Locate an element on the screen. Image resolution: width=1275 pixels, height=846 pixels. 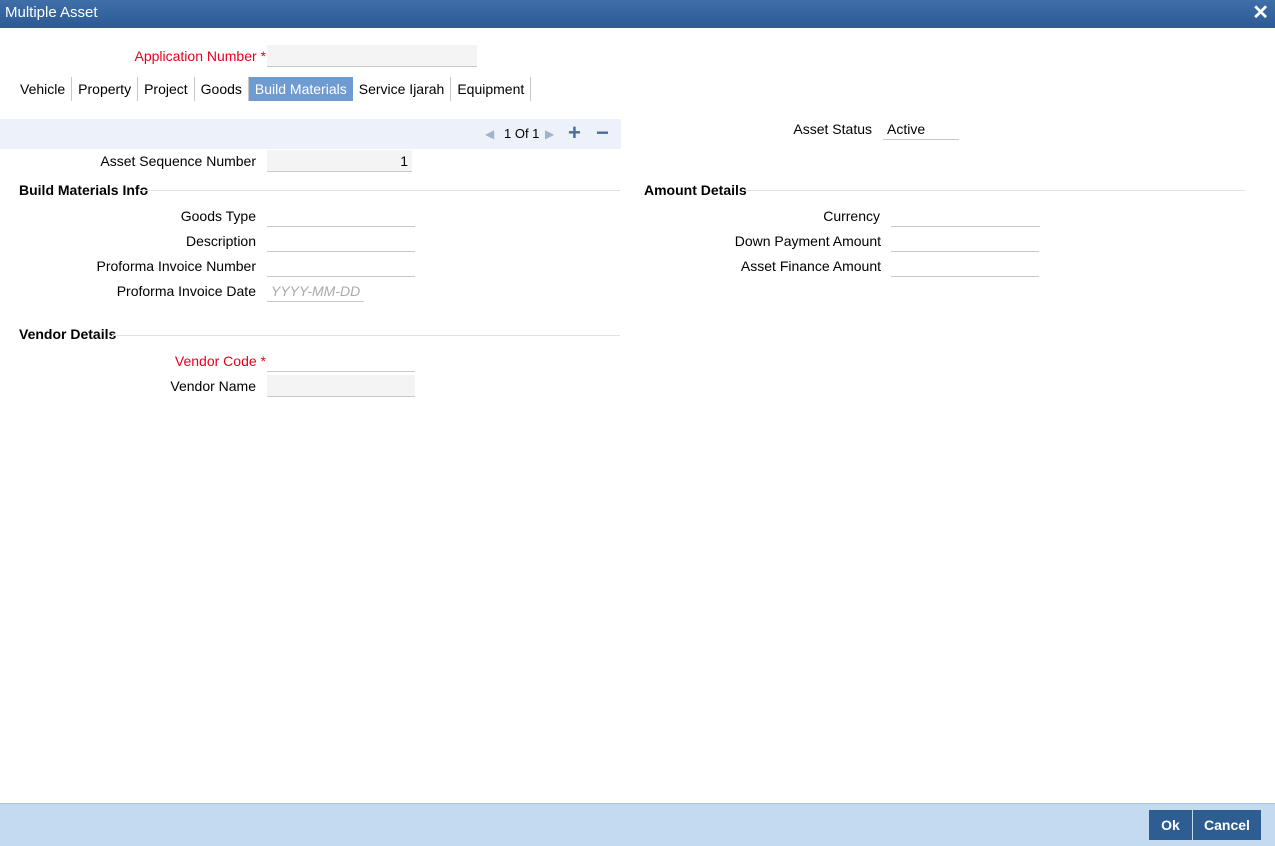
record-navigator: ◀ 1 Of 1 ▶ + − is located at coordinates (310, 134).